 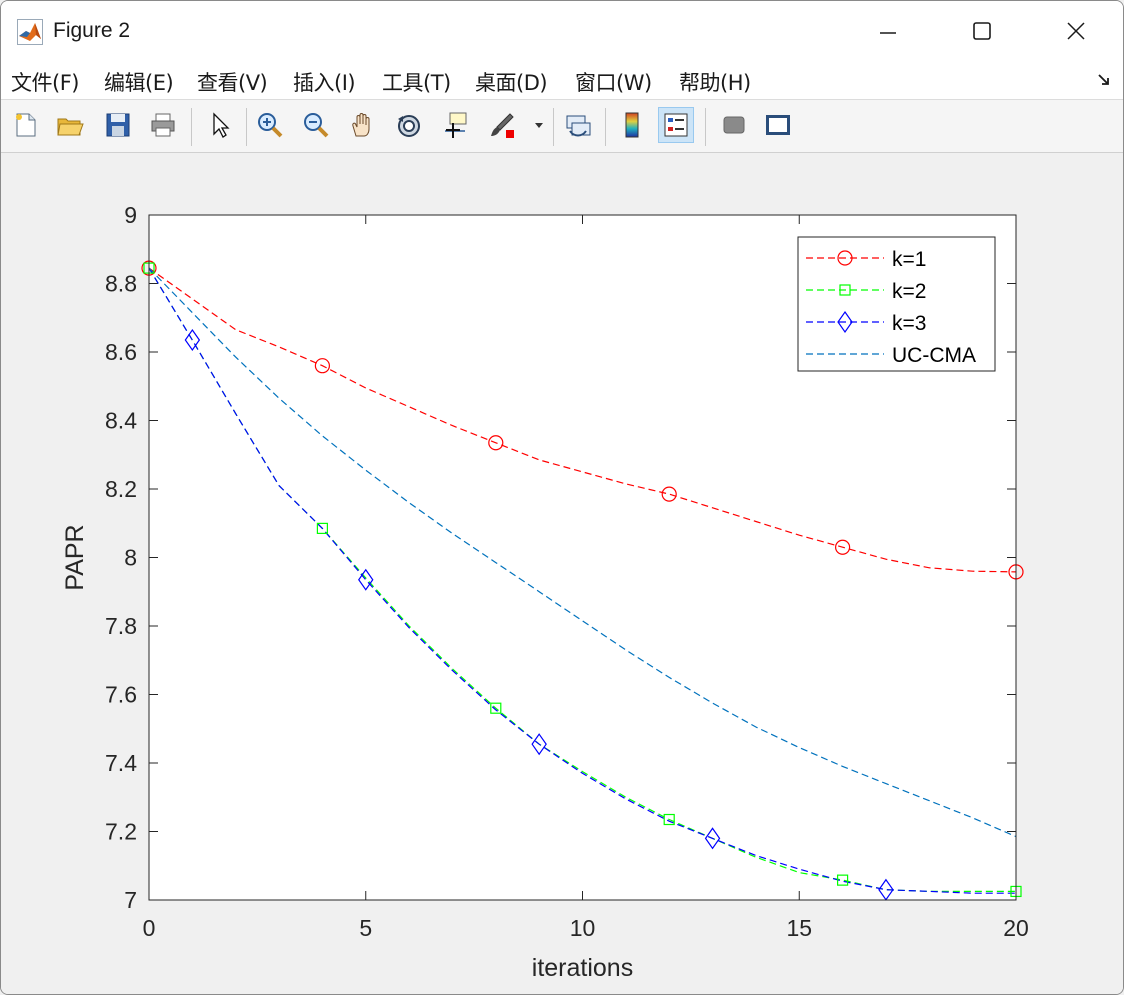 What do you see at coordinates (511, 82) in the screenshot?
I see `menu-desktop: 桌面(D)` at bounding box center [511, 82].